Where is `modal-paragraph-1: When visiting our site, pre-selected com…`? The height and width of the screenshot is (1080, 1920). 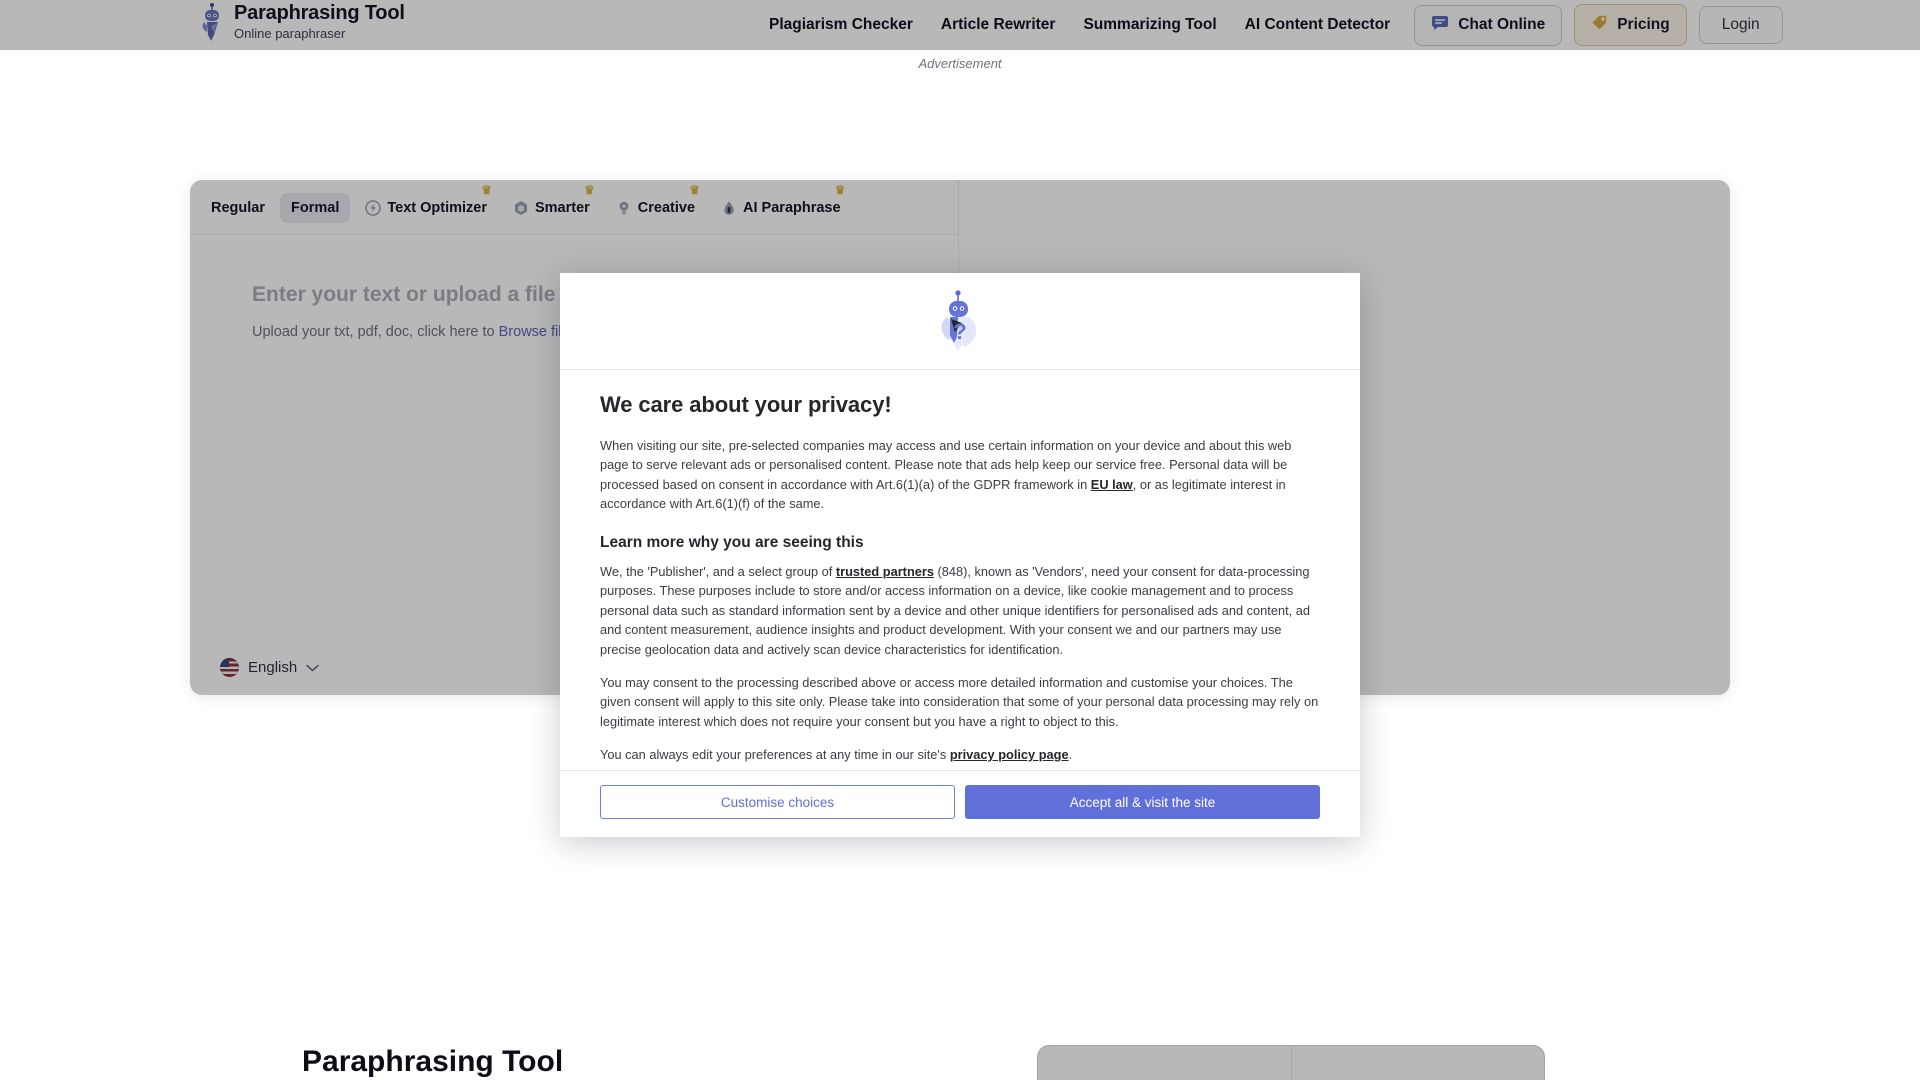
modal-paragraph-1: When visiting our site, pre-selected com… is located at coordinates (960, 475).